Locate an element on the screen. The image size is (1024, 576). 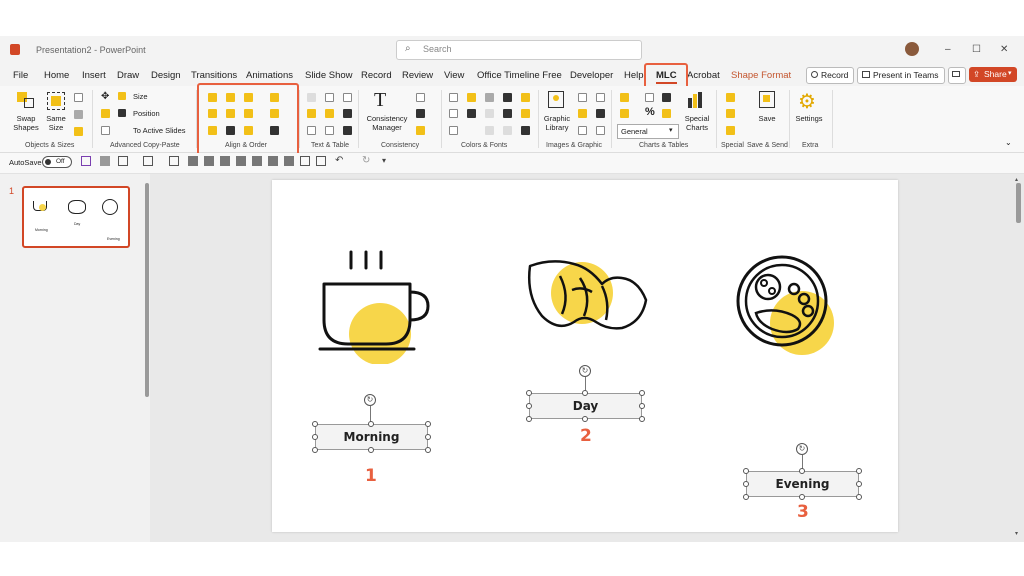
image-replace-icon is located at coordinates (582, 113).